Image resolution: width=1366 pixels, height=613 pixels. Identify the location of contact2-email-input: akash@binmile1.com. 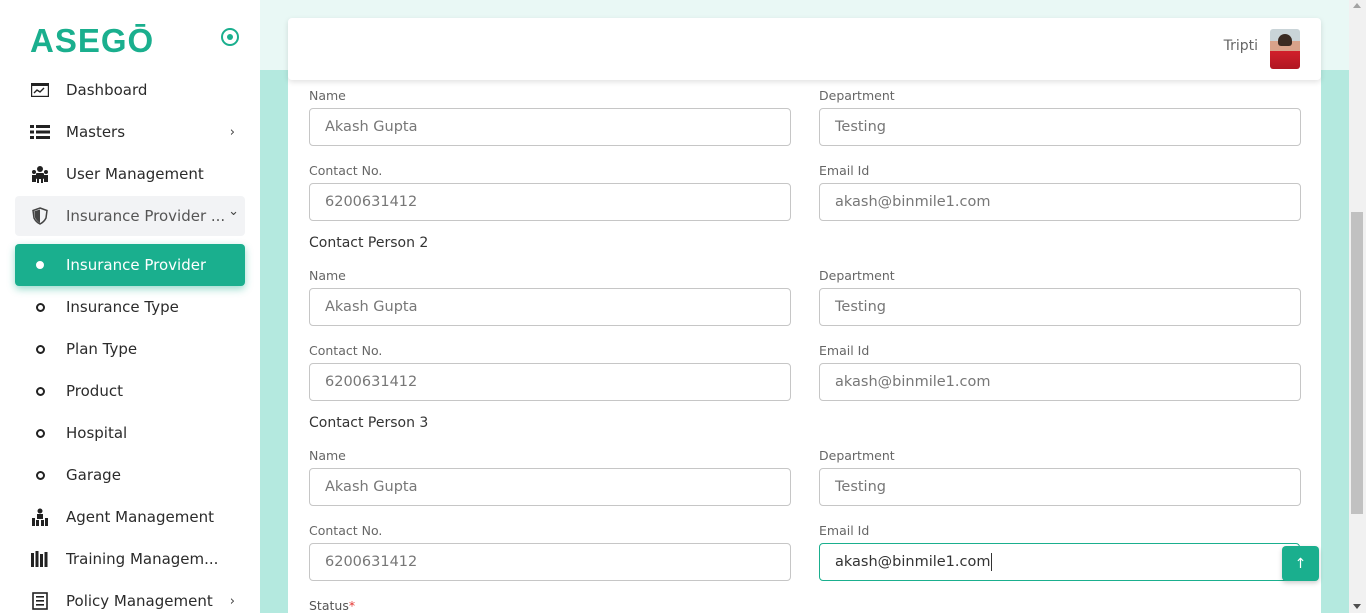
(1060, 382).